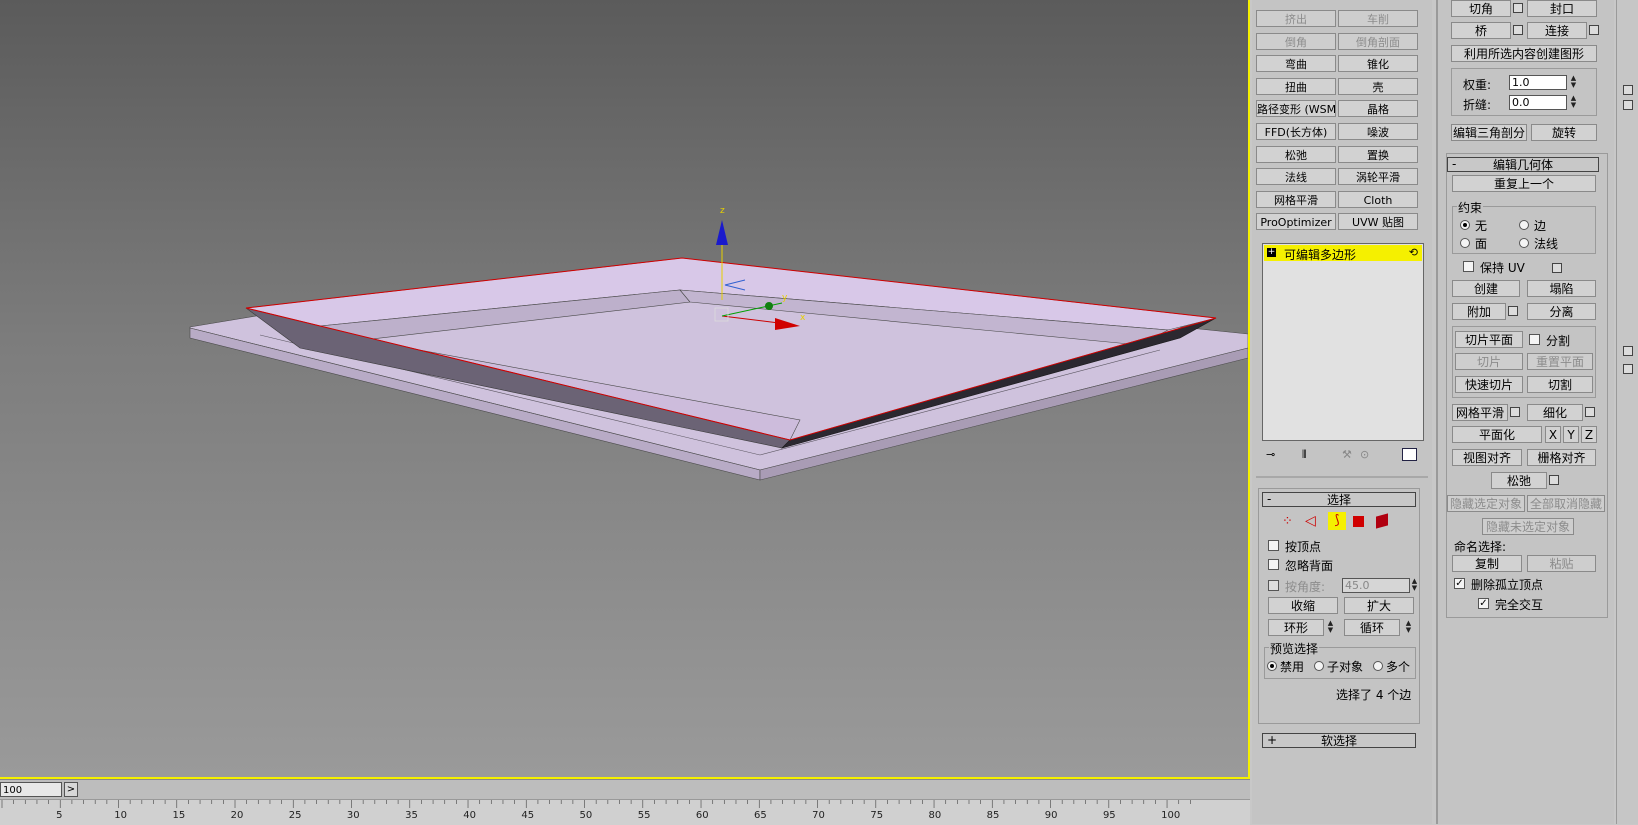  Describe the element at coordinates (1468, 266) in the screenshot. I see `preserve-uv-checkbox` at that location.